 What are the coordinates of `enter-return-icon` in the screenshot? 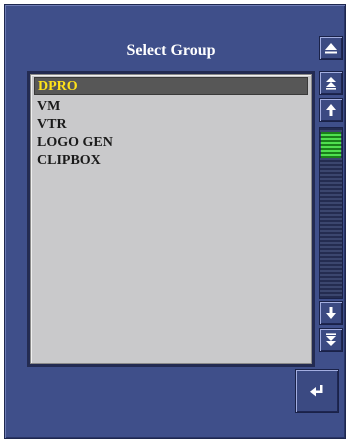 It's located at (316, 391).